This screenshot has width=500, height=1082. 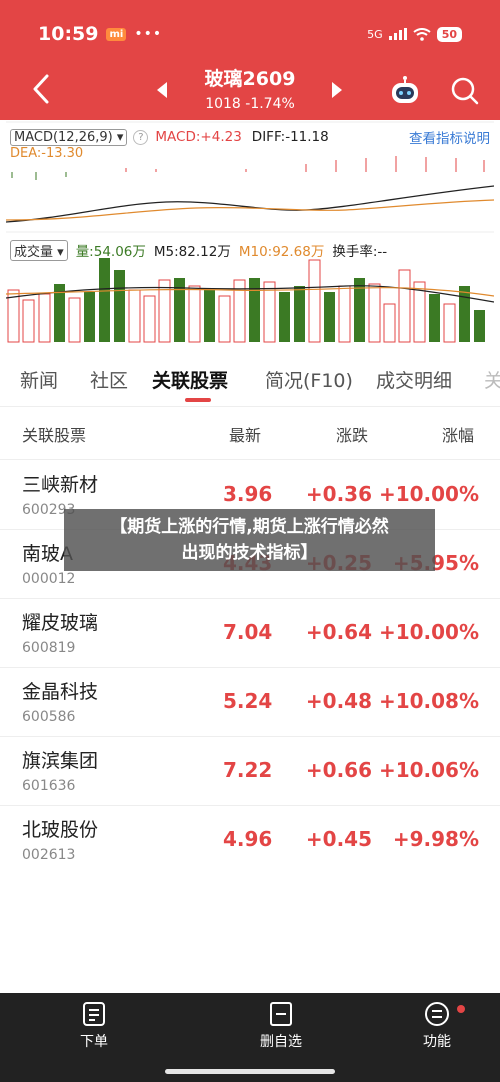 What do you see at coordinates (190, 379) in the screenshot?
I see `tab-related-stocks: 关联股票` at bounding box center [190, 379].